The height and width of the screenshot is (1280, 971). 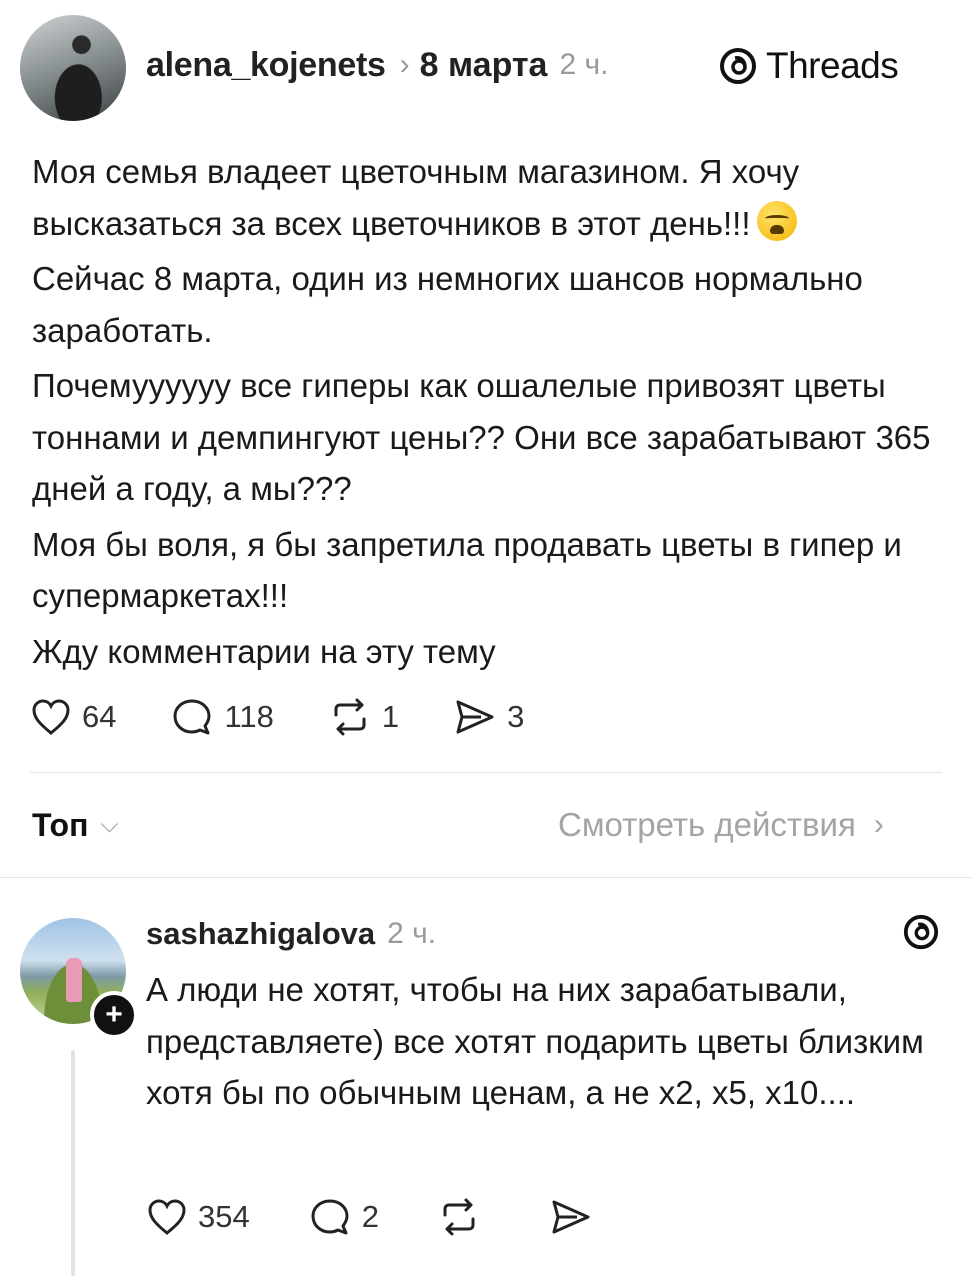 I want to click on like-count: 64, so click(x=99, y=716).